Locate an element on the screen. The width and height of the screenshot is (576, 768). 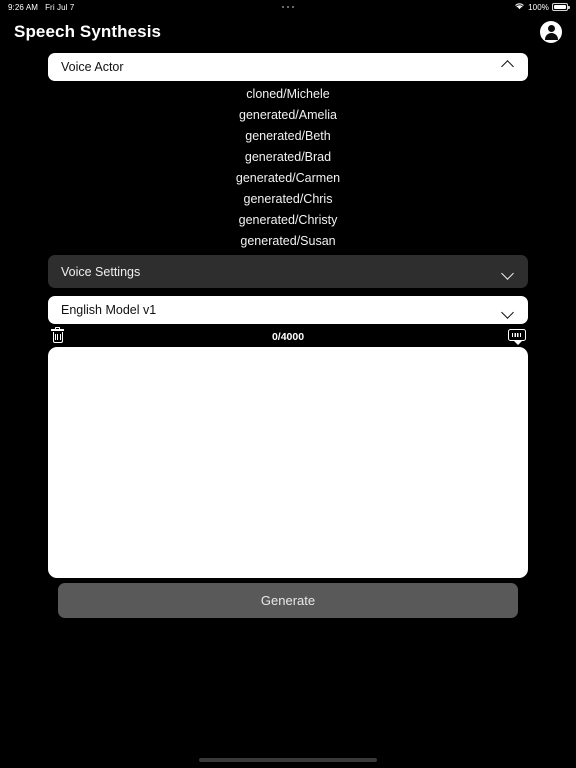
status-bar: 9:26 AM Fri Jul 7 100% is located at coordinates (288, 7).